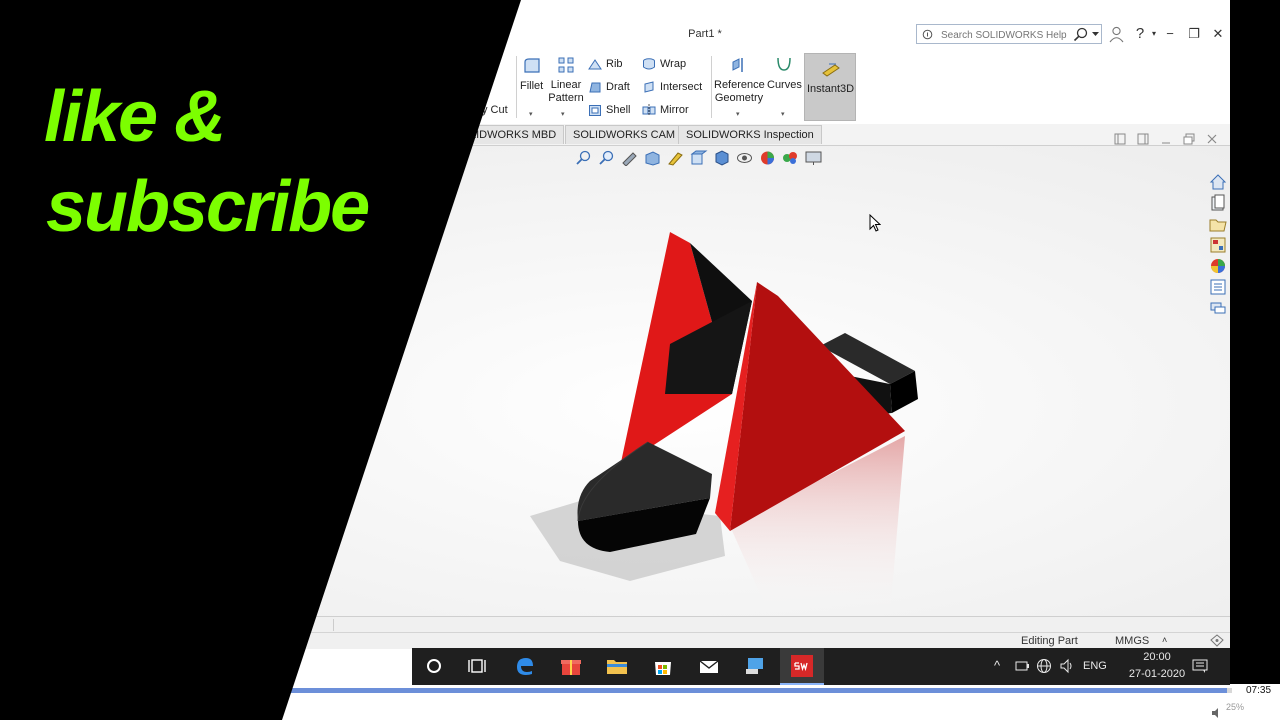 The height and width of the screenshot is (720, 1280). What do you see at coordinates (1044, 666) in the screenshot?
I see `network-globe-icon` at bounding box center [1044, 666].